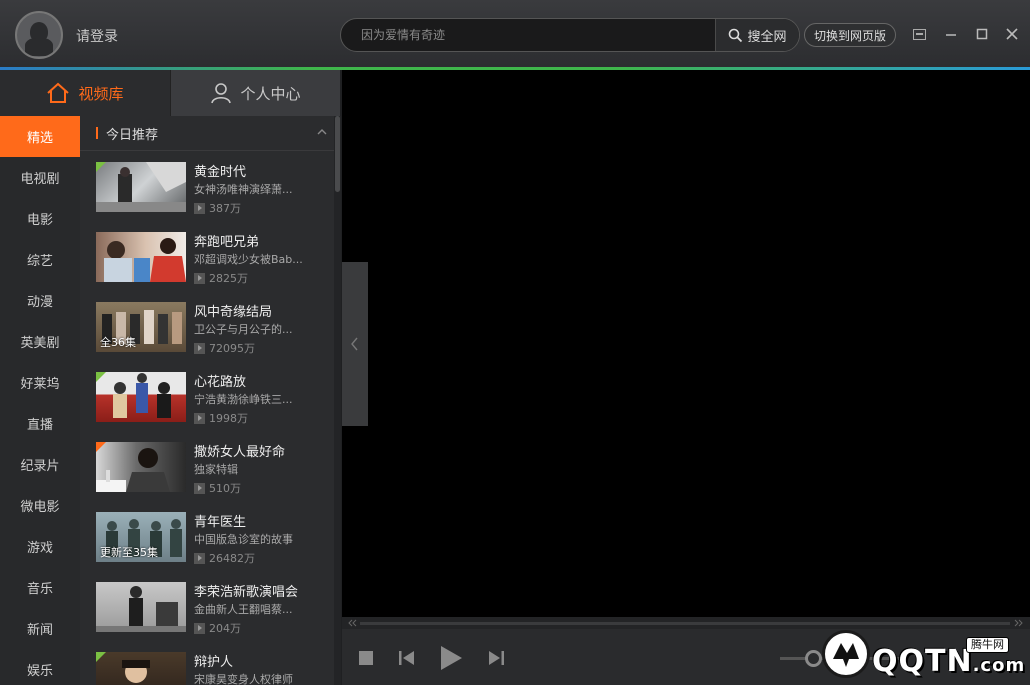  I want to click on next-button, so click(496, 660).